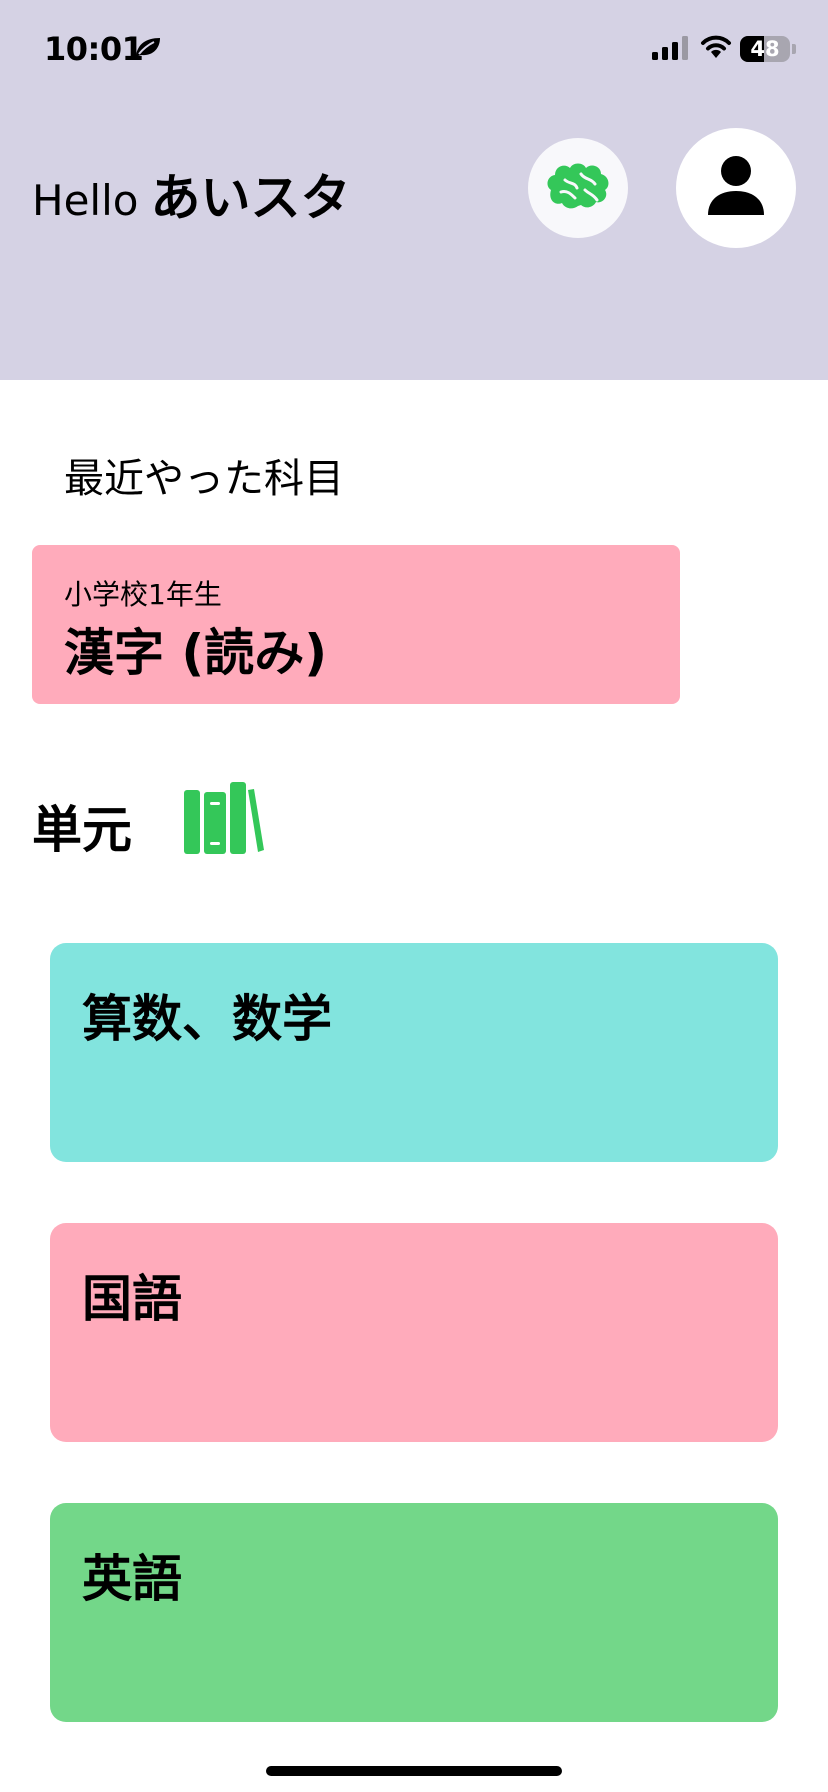  Describe the element at coordinates (82, 830) in the screenshot. I see `units-heading: 単元` at that location.